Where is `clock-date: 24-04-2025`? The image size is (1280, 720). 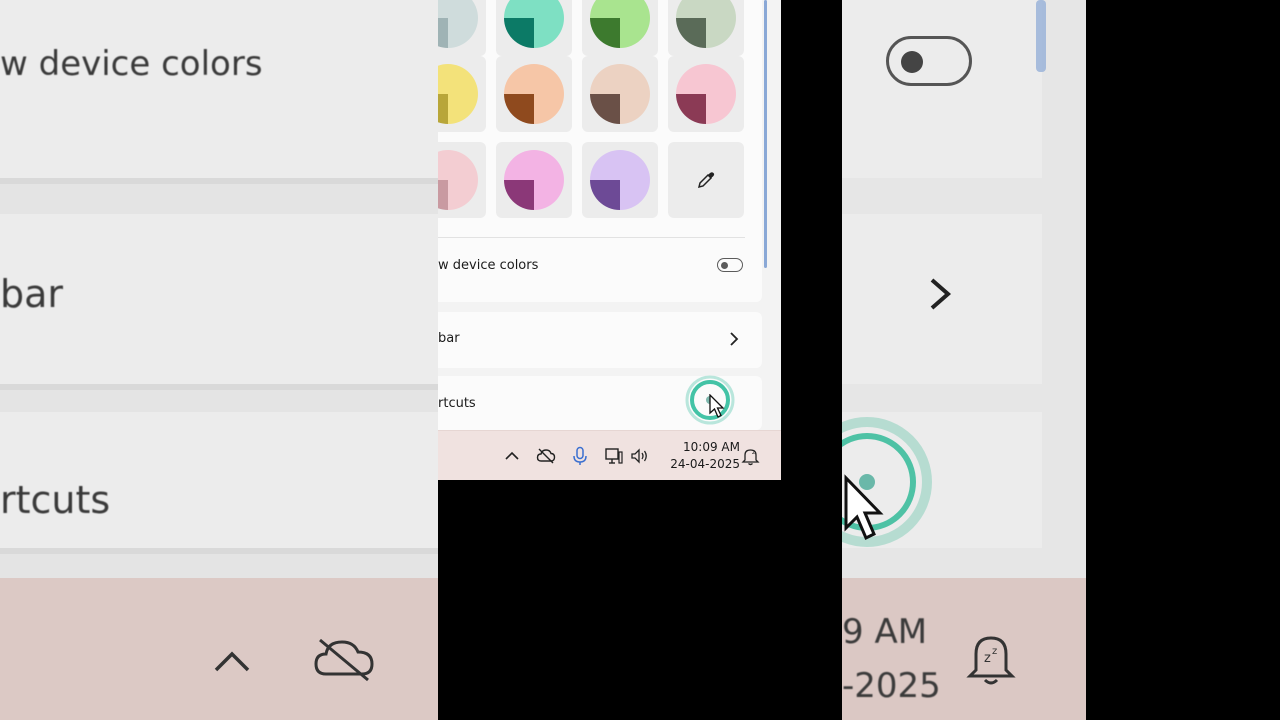
clock-date: 24-04-2025 is located at coordinates (705, 464).